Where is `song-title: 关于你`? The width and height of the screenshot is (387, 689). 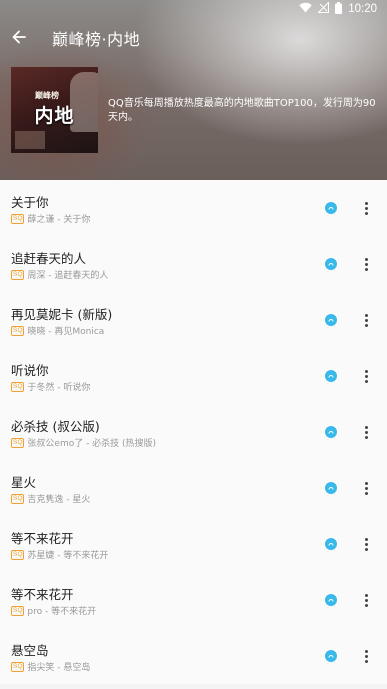 song-title: 关于你 is located at coordinates (30, 202).